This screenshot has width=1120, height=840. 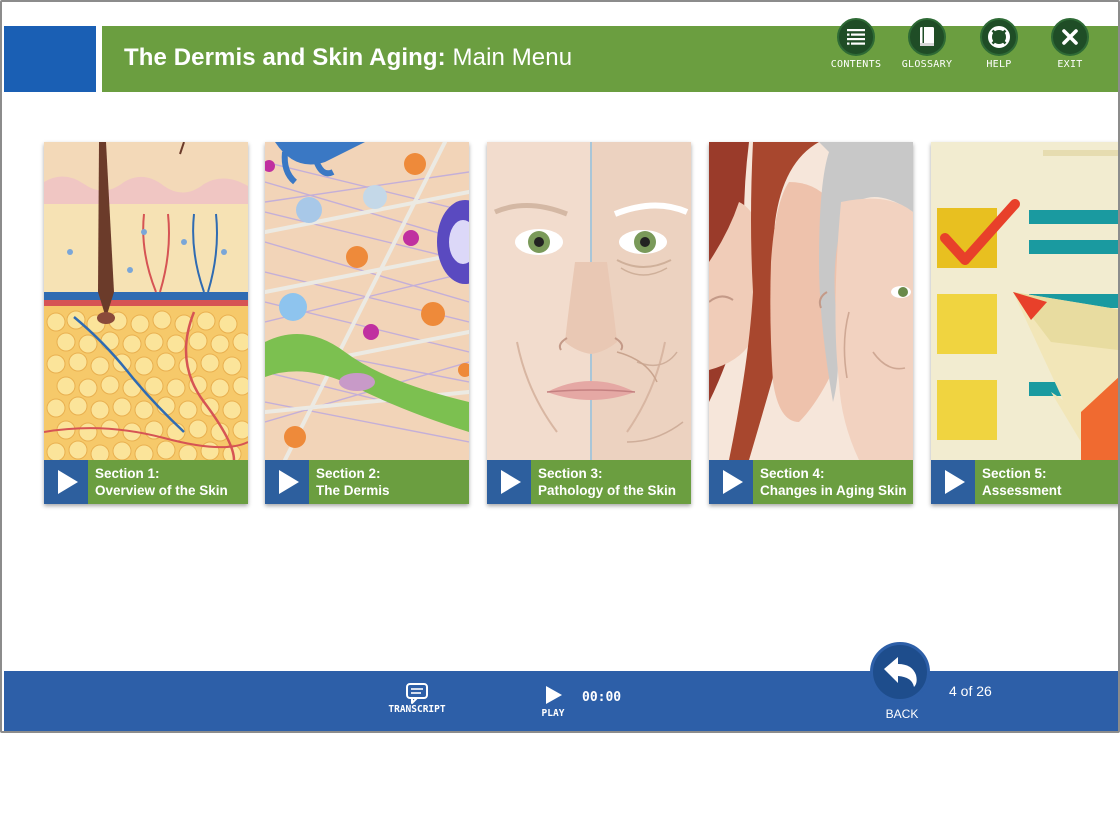 I want to click on transcript-label: TRANSCRIPT, so click(x=417, y=709).